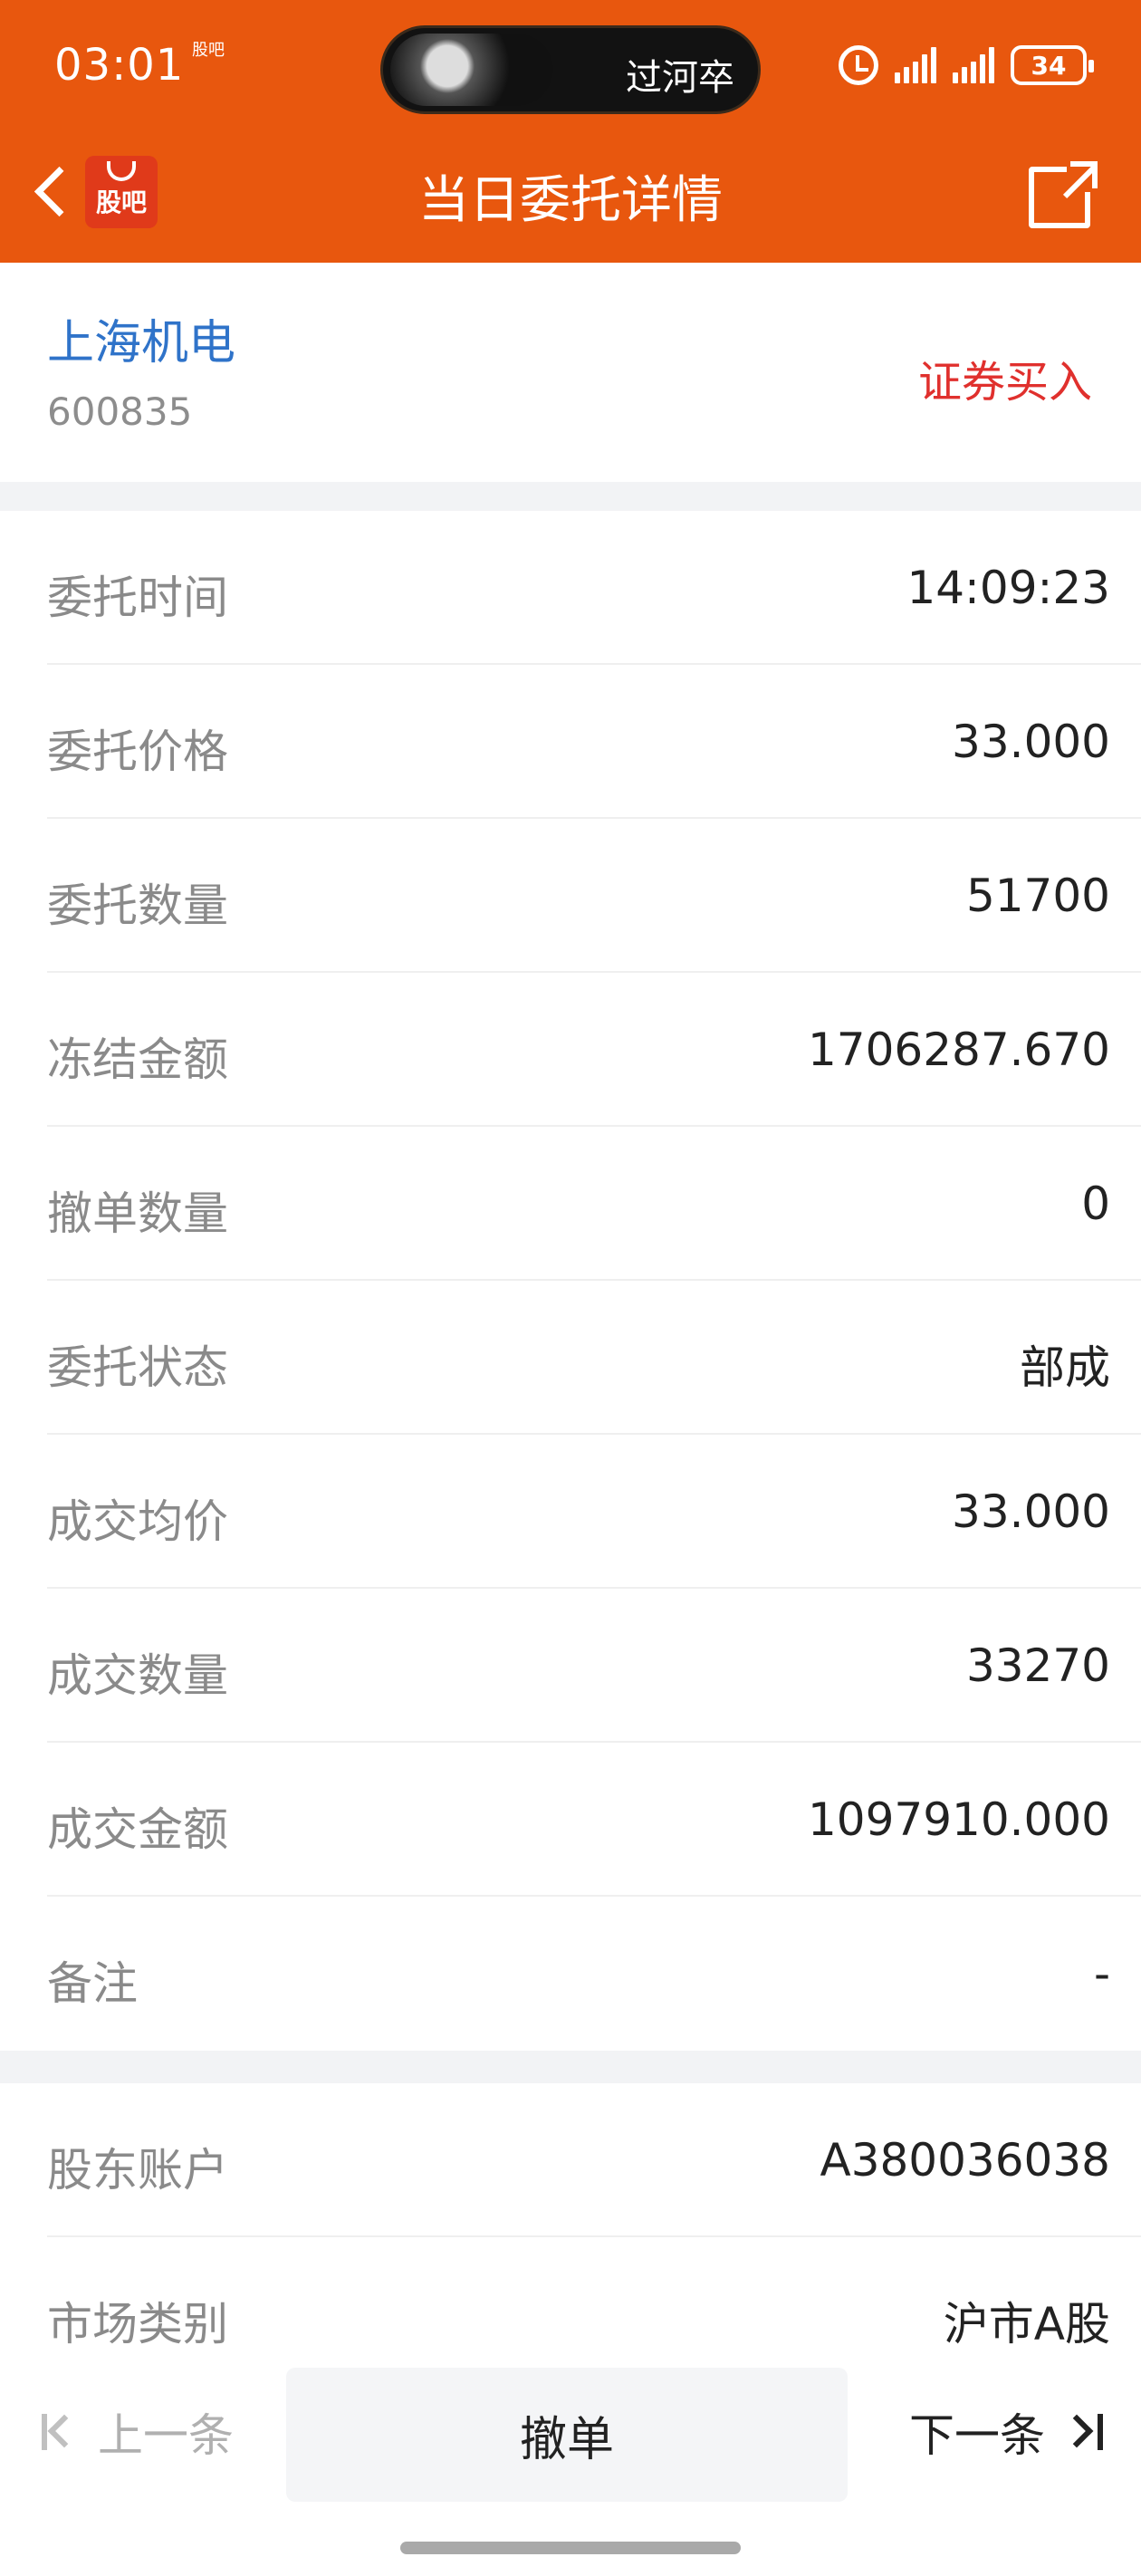 The image size is (1141, 2576). Describe the element at coordinates (570, 896) in the screenshot. I see `detail-row: 委托数量 51700` at that location.